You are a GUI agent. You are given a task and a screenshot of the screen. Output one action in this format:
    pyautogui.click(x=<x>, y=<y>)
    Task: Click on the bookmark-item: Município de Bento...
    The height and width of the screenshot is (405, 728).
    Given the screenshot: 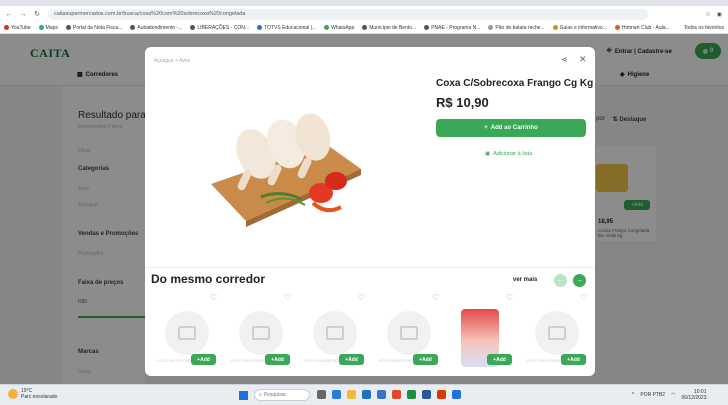 What is the action you would take?
    pyautogui.click(x=389, y=28)
    